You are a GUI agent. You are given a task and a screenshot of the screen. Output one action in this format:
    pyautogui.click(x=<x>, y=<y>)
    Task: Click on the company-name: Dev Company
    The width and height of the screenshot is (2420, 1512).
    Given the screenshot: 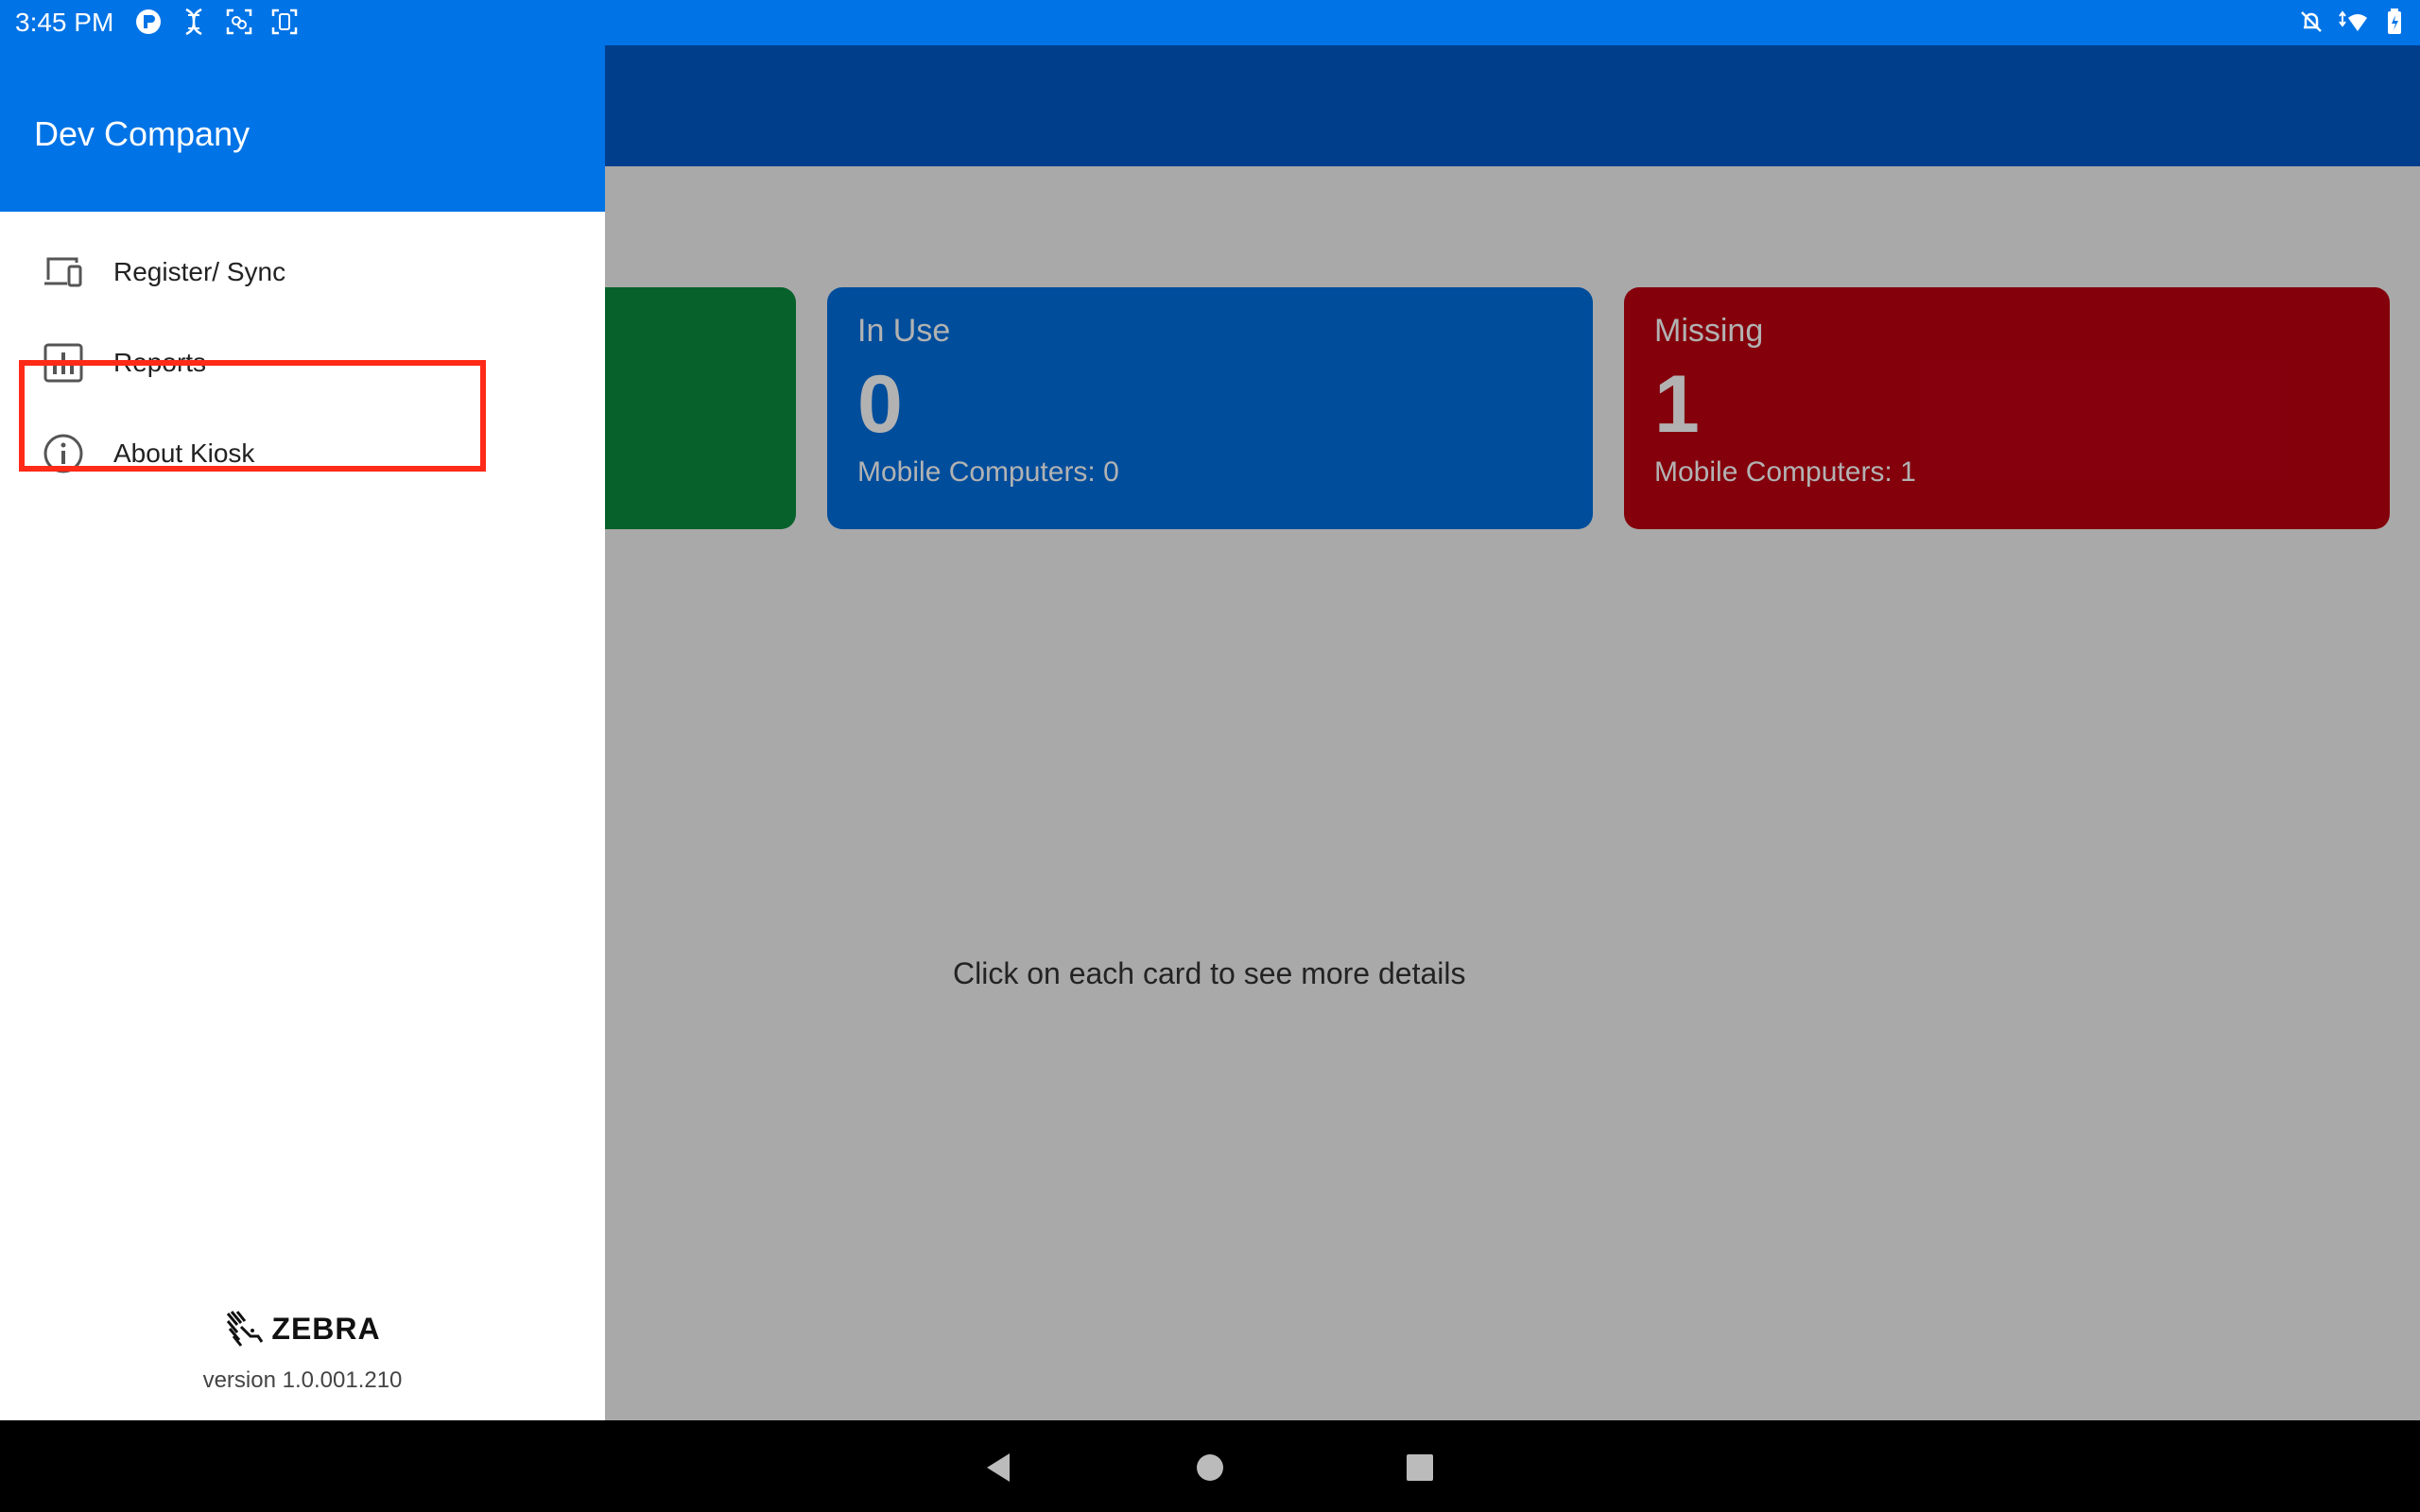 What is the action you would take?
    pyautogui.click(x=142, y=133)
    